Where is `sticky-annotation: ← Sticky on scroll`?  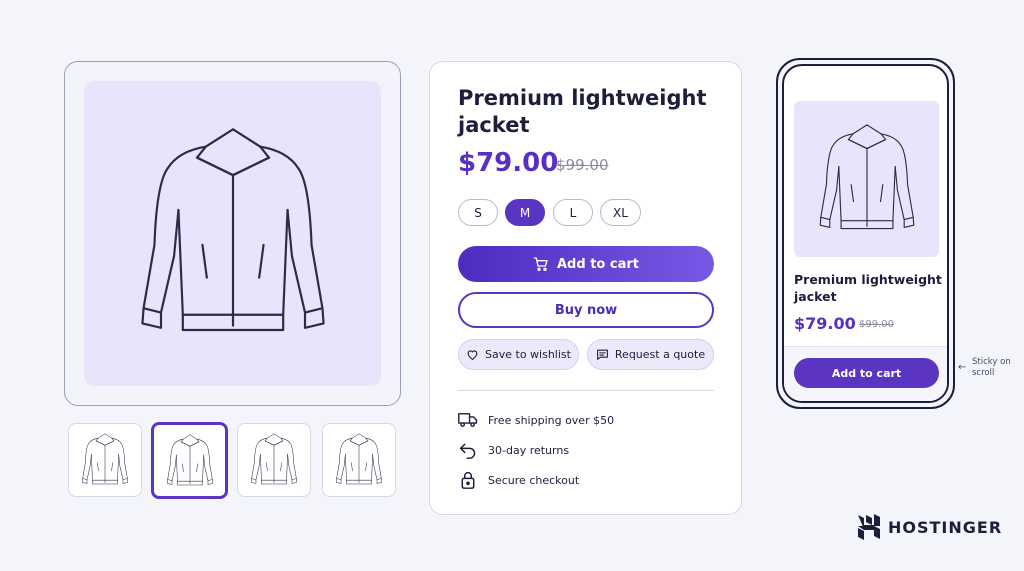 sticky-annotation: ← Sticky on scroll is located at coordinates (988, 369).